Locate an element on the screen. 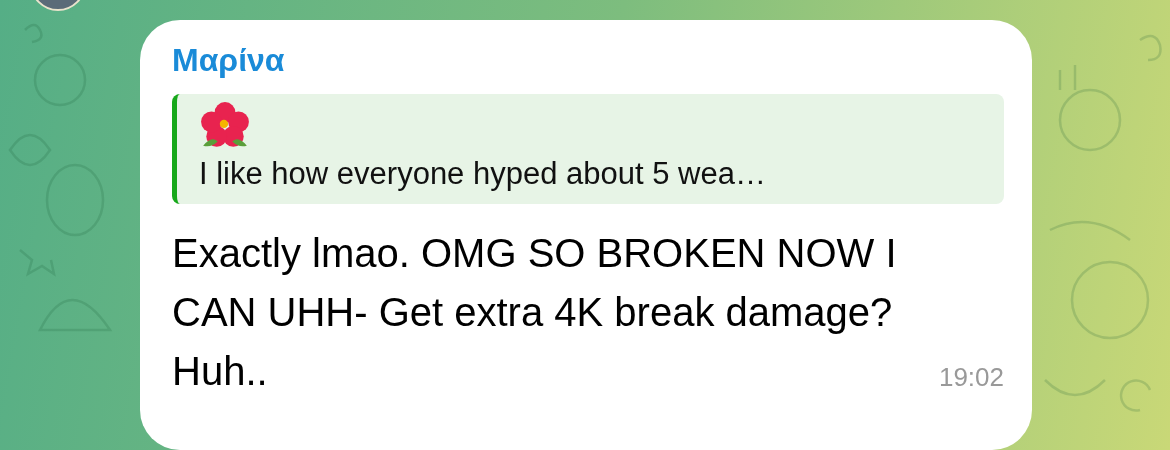 The height and width of the screenshot is (450, 1170). message-time: 19:02 is located at coordinates (971, 378).